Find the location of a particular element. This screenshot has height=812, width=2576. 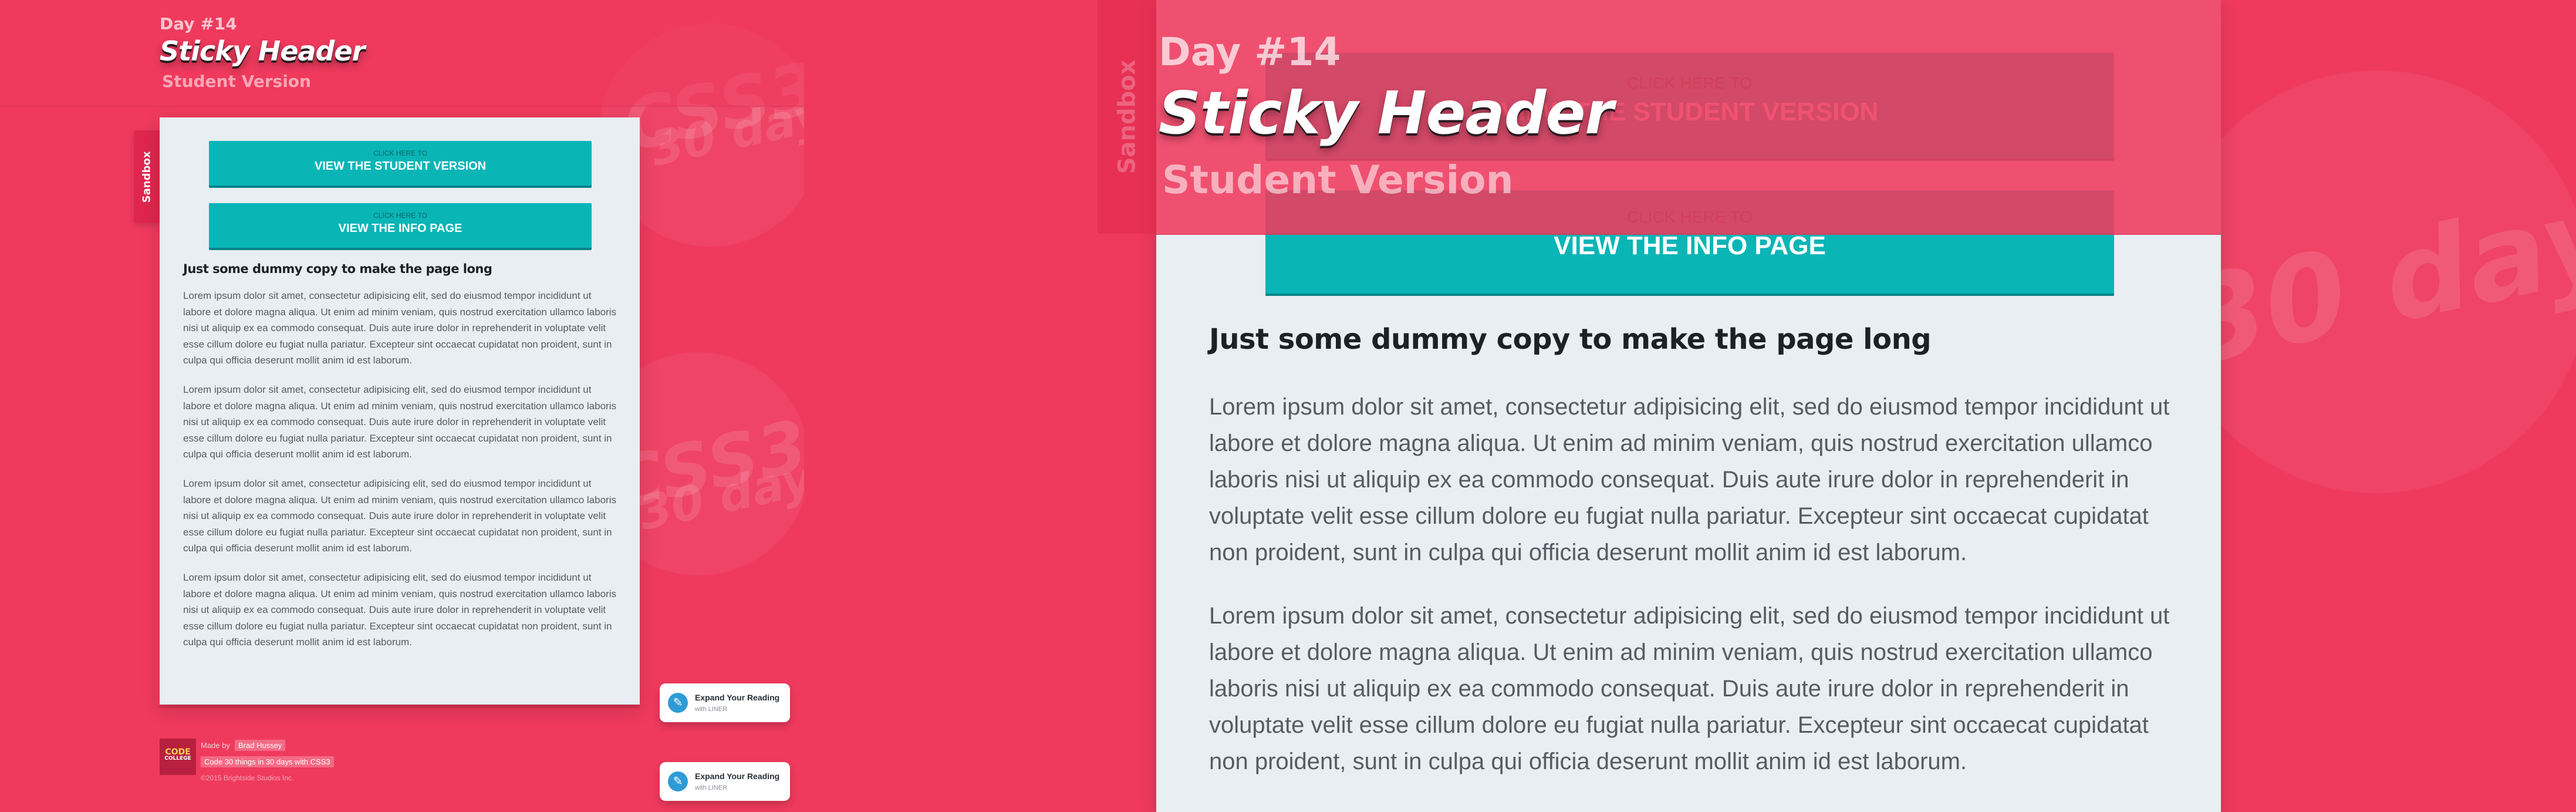

view-student-version-button: CLICK HERE TO VIEW THE STUDENT VERSION is located at coordinates (400, 163).